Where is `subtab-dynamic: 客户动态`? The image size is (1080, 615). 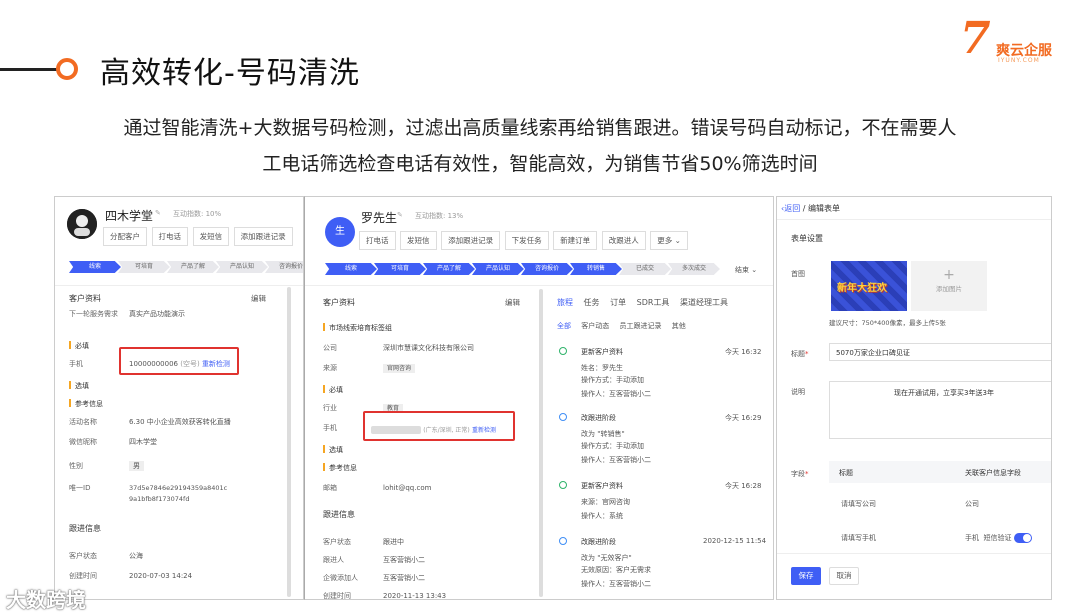 subtab-dynamic: 客户动态 is located at coordinates (595, 326).